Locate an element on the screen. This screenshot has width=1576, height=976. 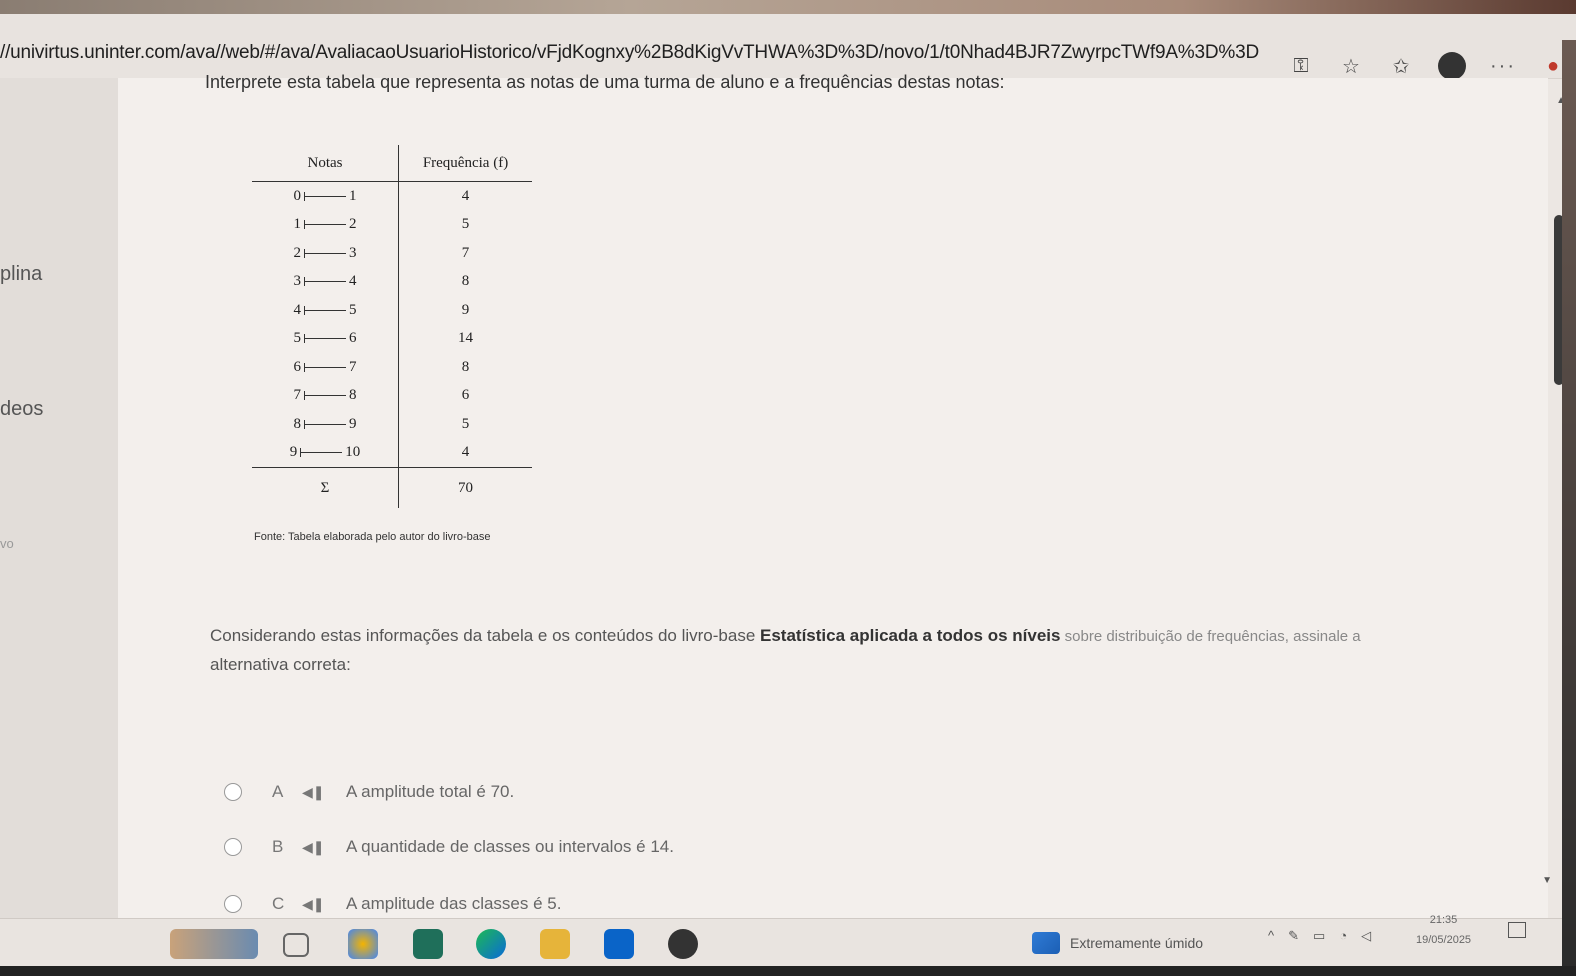
sum-symbol: Σ is located at coordinates (325, 487).